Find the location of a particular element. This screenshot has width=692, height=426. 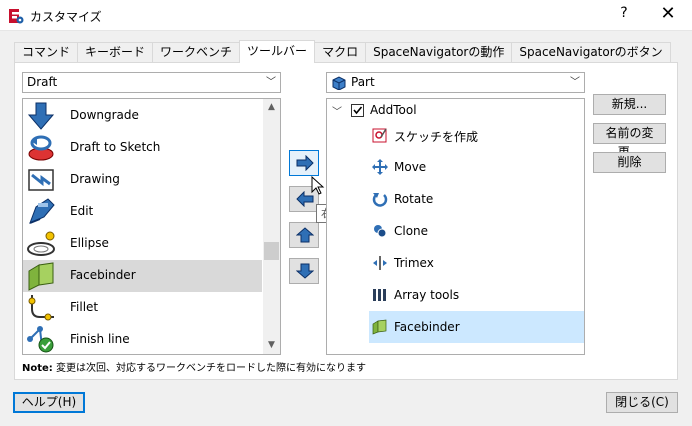

tree-item: スケッチを作成 is located at coordinates (455, 135).